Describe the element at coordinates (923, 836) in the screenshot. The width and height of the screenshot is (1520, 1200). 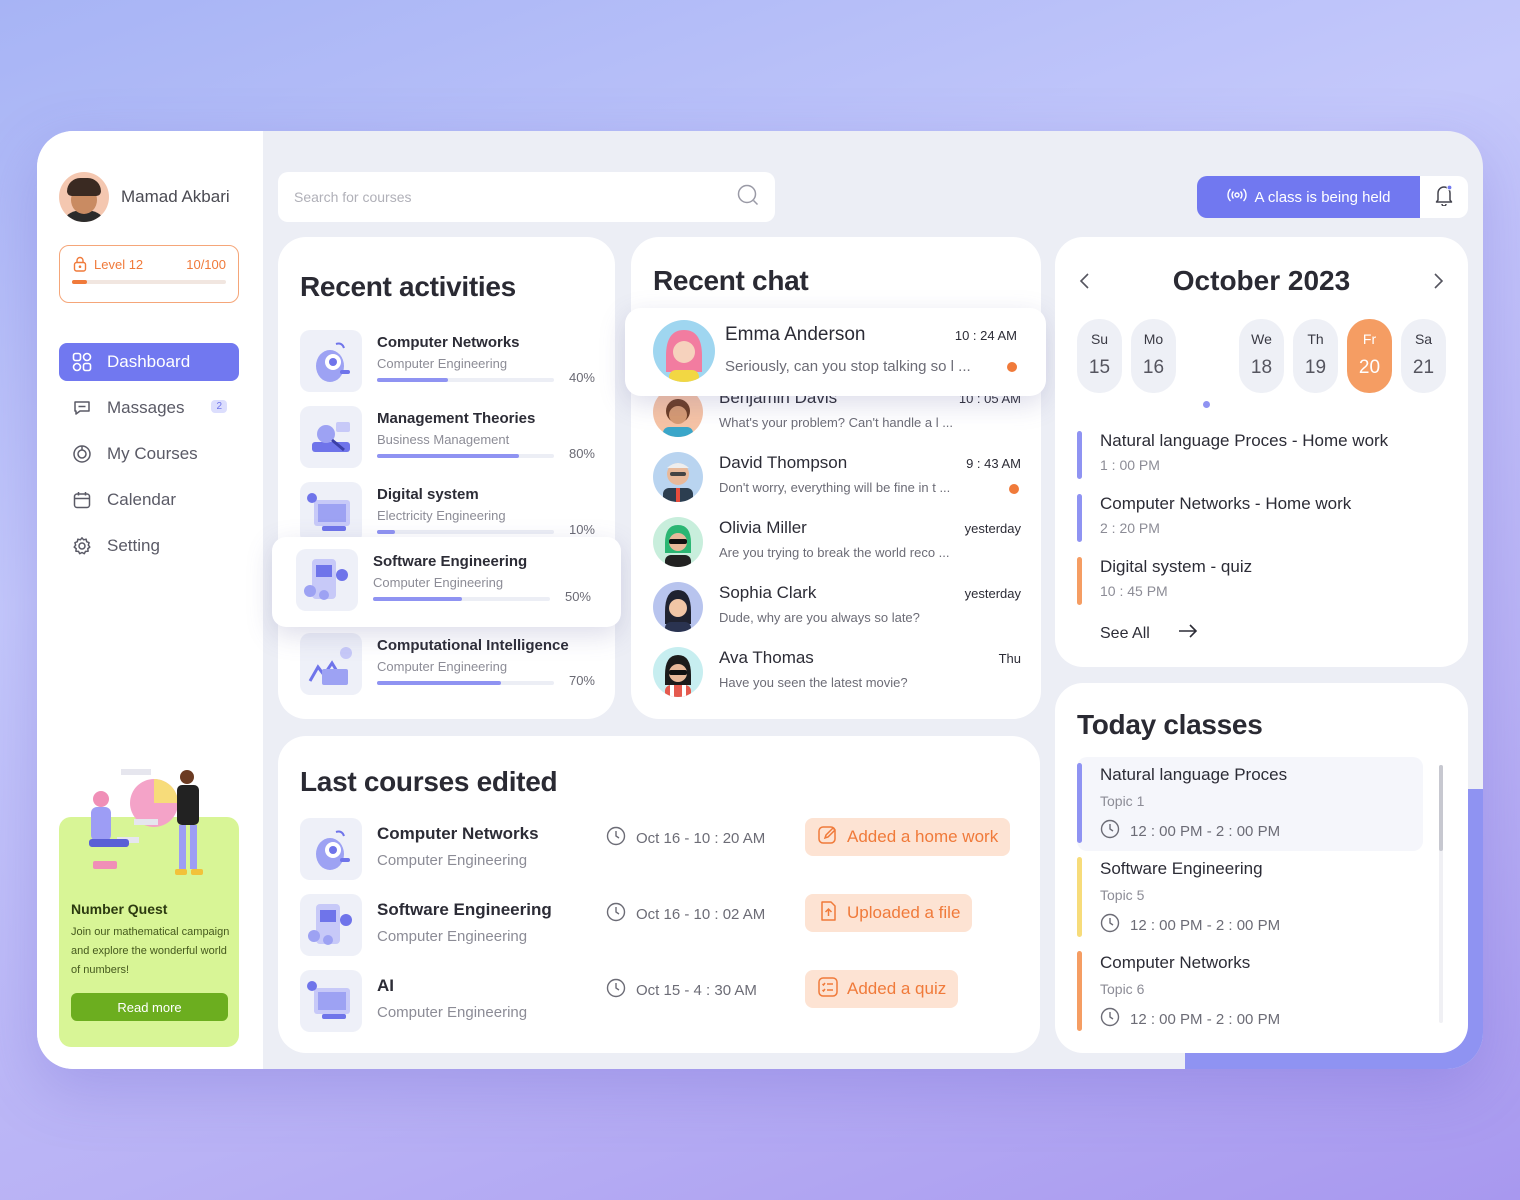
I see `edit-action-label: Added a home work` at that location.